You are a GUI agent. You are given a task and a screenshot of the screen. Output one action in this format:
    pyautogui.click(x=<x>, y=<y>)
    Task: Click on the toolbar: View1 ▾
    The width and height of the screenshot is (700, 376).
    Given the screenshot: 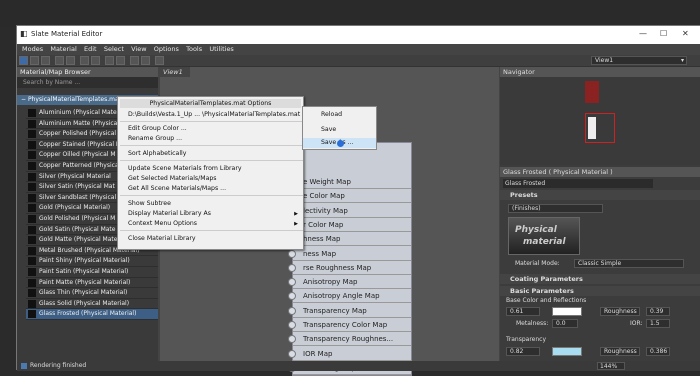 What is the action you would take?
    pyautogui.click(x=358, y=61)
    